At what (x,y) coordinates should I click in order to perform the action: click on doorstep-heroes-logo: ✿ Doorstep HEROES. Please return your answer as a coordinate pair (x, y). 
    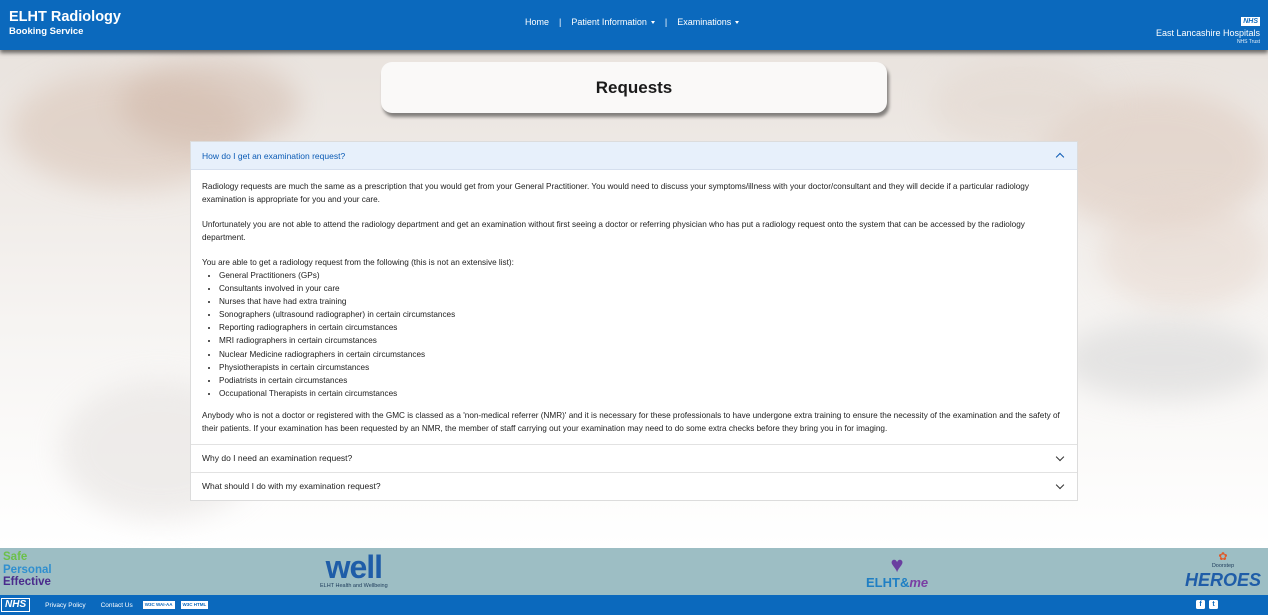
    Looking at the image, I should click on (1222, 571).